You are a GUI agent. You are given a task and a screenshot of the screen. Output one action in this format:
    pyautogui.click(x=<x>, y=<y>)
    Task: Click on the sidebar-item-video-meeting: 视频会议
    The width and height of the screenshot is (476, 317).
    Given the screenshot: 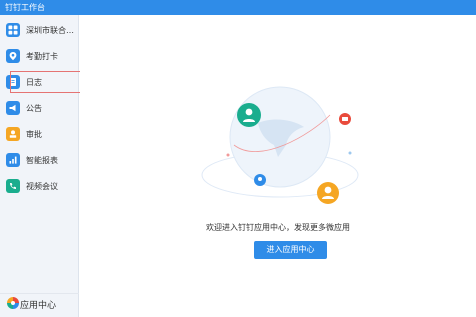 What is the action you would take?
    pyautogui.click(x=39, y=186)
    